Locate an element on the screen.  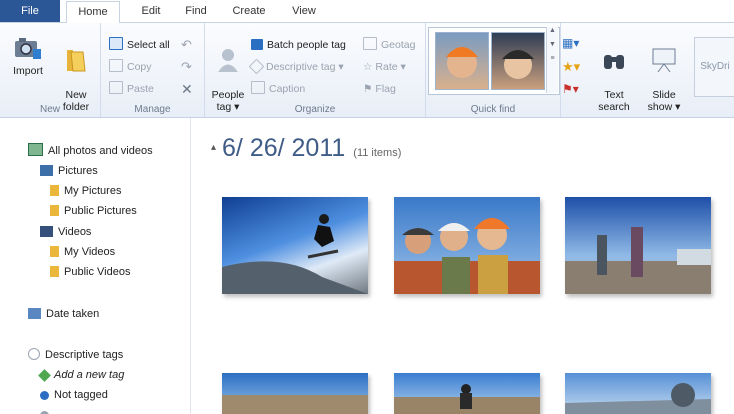
slide-show-label: Slide show ▾ is located at coordinates (664, 101).